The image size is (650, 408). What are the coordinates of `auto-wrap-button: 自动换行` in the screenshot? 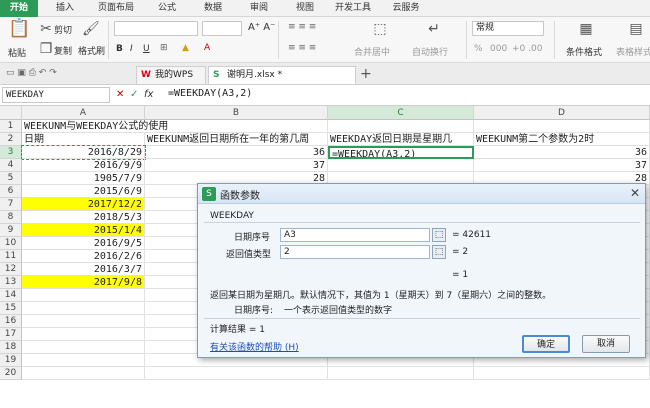 It's located at (430, 51).